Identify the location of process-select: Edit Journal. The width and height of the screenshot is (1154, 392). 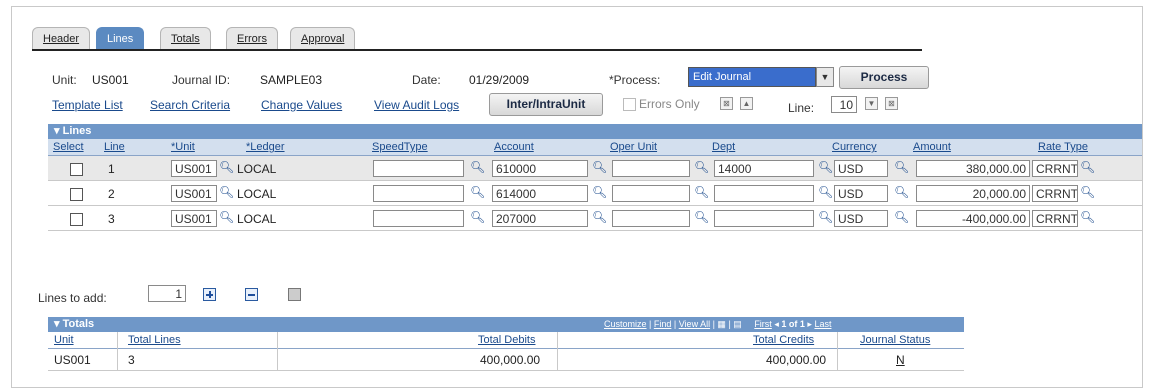
(752, 77).